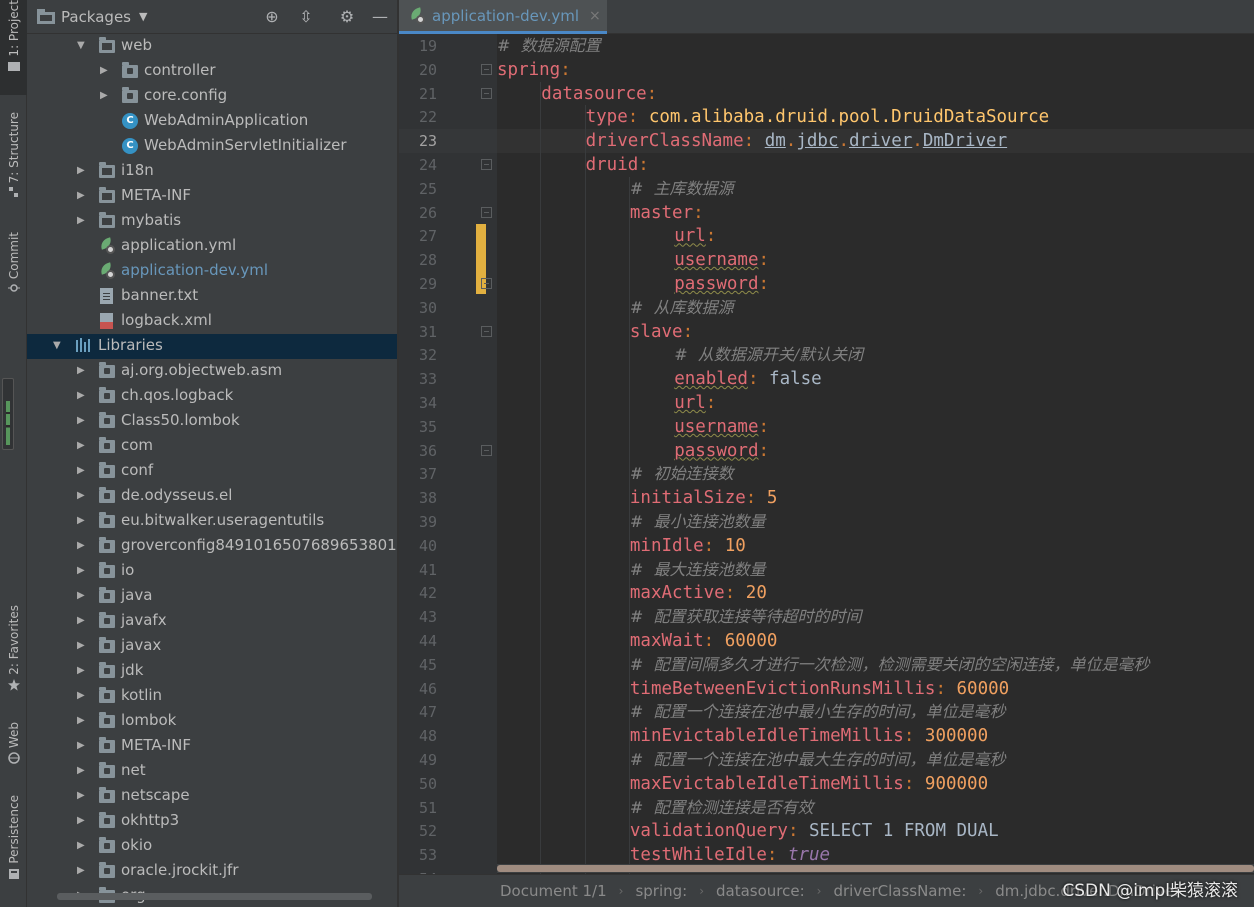 Image resolution: width=1254 pixels, height=907 pixels. Describe the element at coordinates (599, 94) in the screenshot. I see `code-line: datasource:` at that location.